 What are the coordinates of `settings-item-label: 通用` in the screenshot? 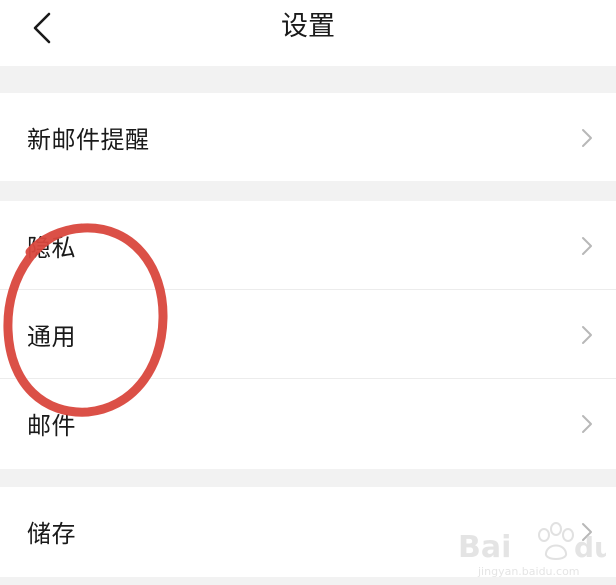 It's located at (51, 337).